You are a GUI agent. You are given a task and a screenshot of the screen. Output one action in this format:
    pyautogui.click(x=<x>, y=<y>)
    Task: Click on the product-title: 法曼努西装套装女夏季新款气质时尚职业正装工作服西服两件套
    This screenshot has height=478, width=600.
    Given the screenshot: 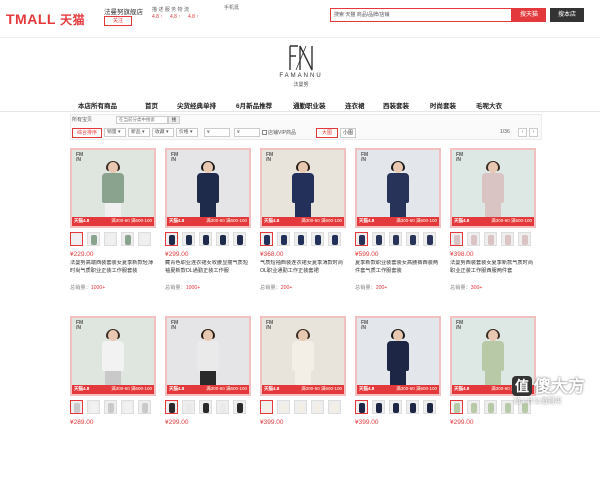 What is the action you would take?
    pyautogui.click(x=493, y=271)
    